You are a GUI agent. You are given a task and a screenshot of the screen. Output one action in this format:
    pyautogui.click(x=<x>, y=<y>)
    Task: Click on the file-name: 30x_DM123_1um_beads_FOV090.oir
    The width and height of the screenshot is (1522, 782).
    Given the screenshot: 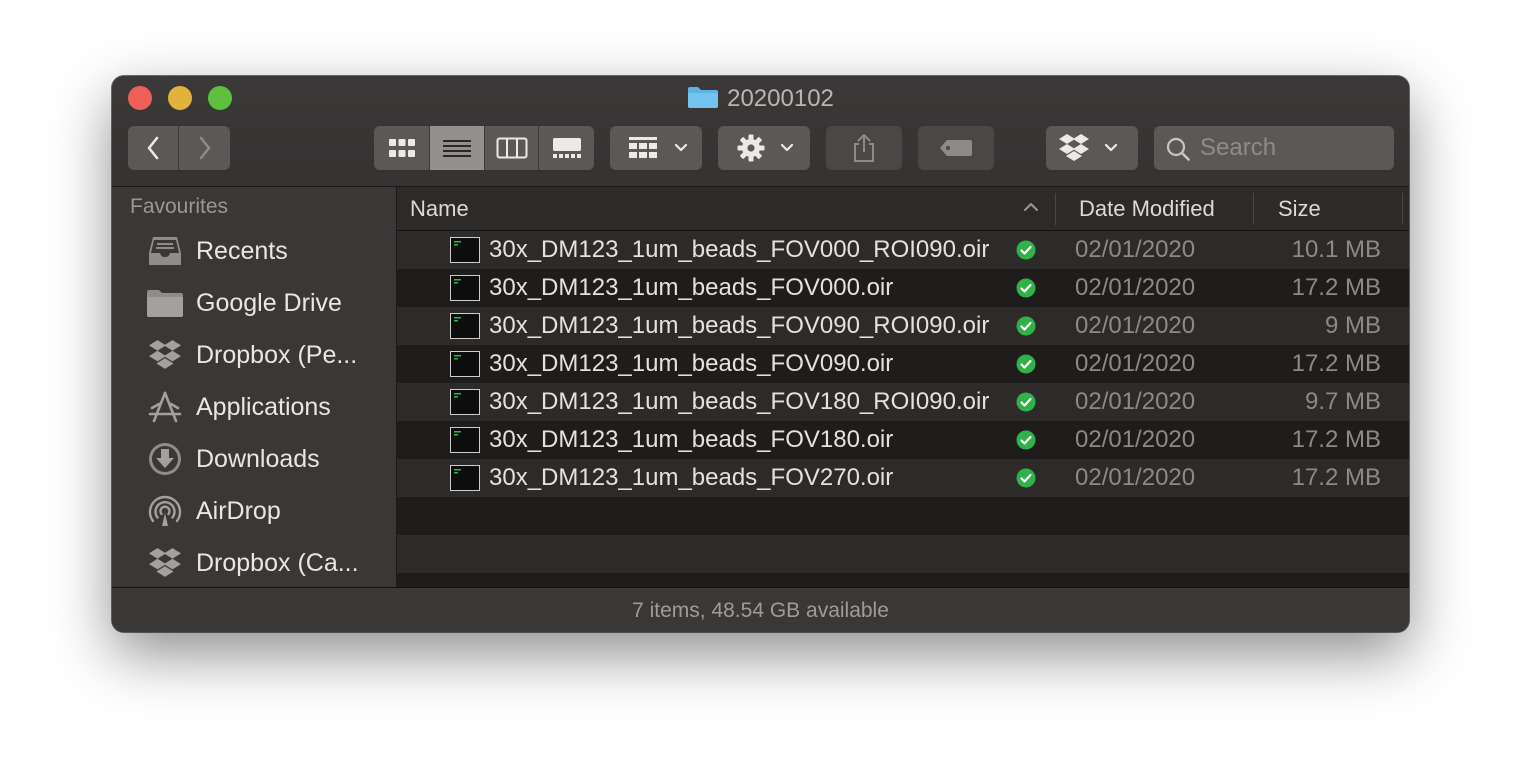 What is the action you would take?
    pyautogui.click(x=691, y=363)
    